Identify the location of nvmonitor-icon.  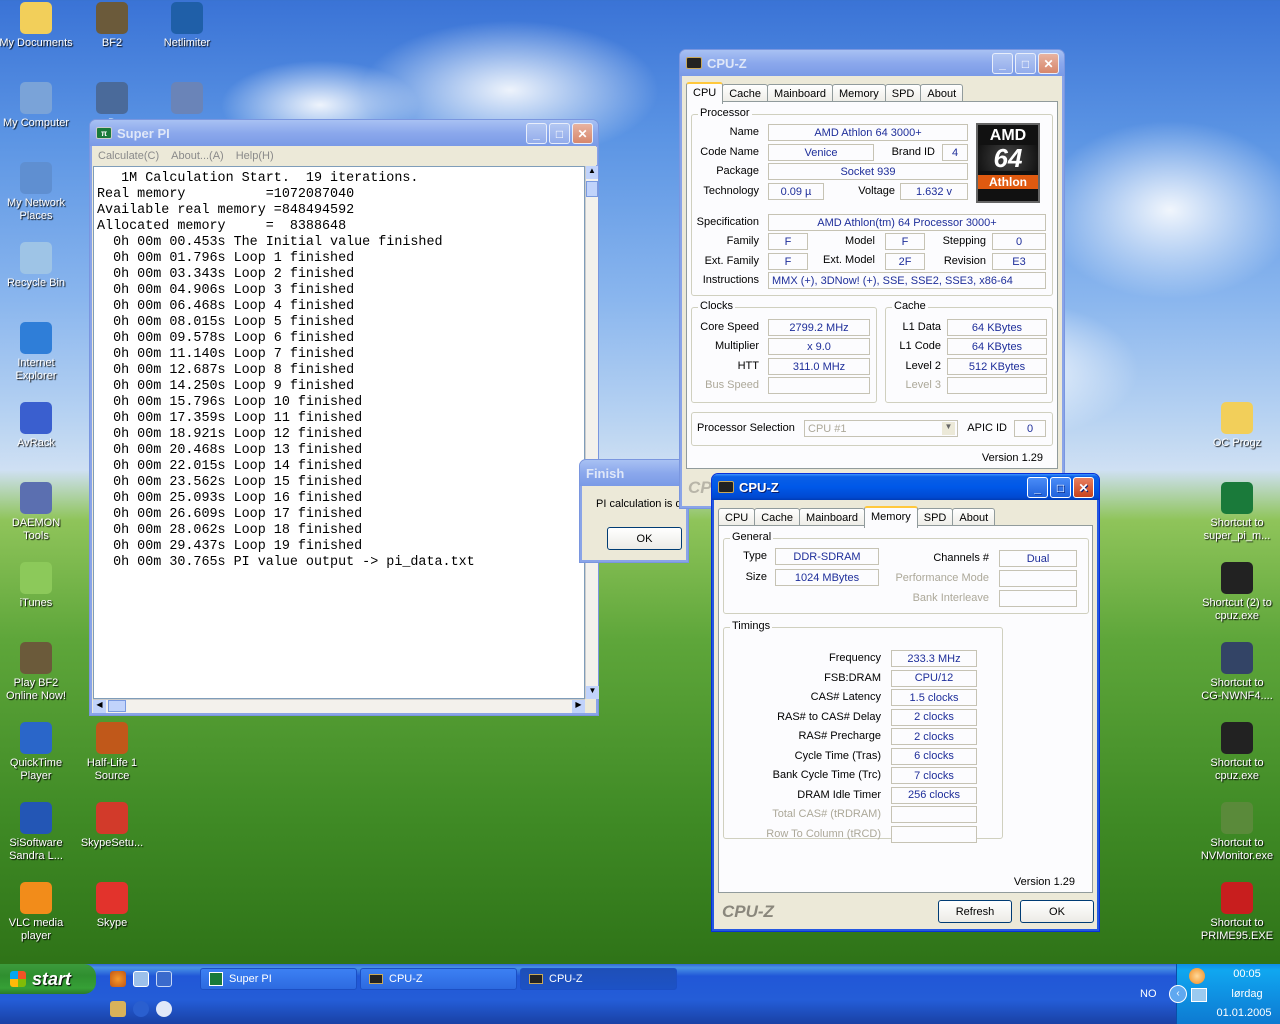
(1237, 818).